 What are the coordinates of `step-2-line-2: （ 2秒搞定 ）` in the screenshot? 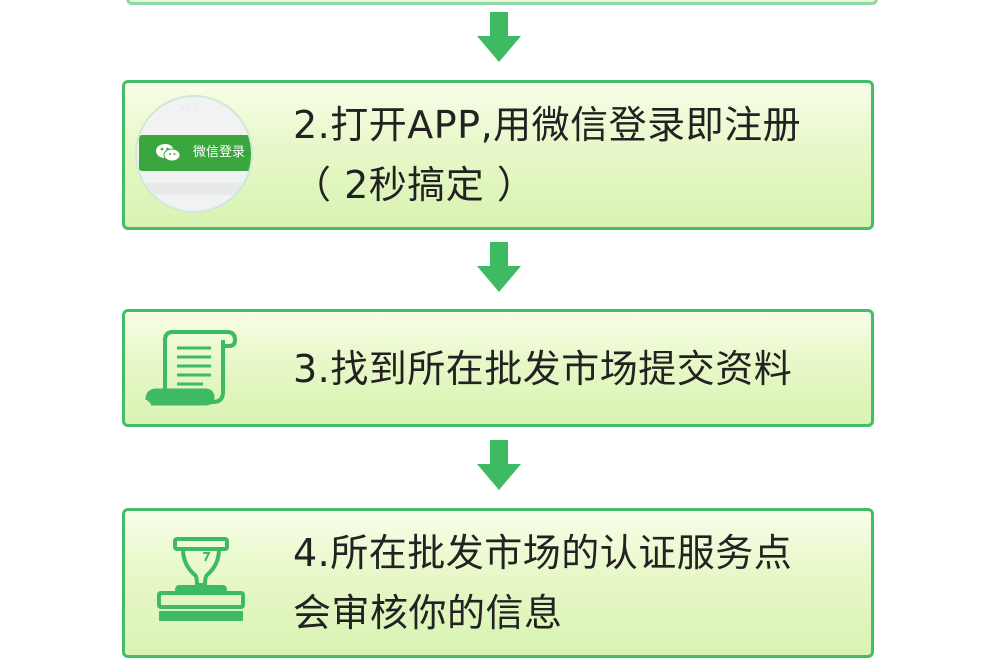 It's located at (414, 185).